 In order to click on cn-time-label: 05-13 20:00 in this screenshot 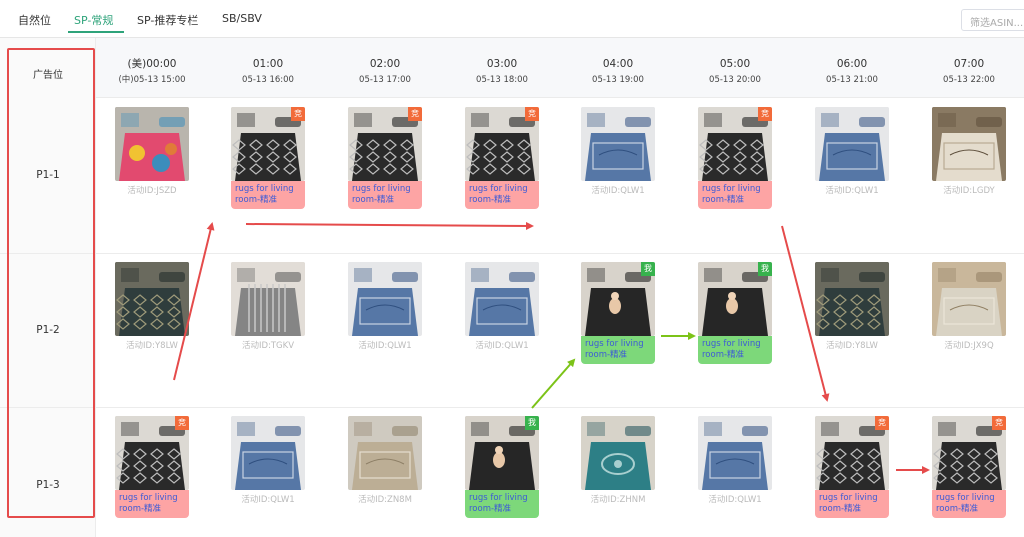, I will do `click(735, 80)`.